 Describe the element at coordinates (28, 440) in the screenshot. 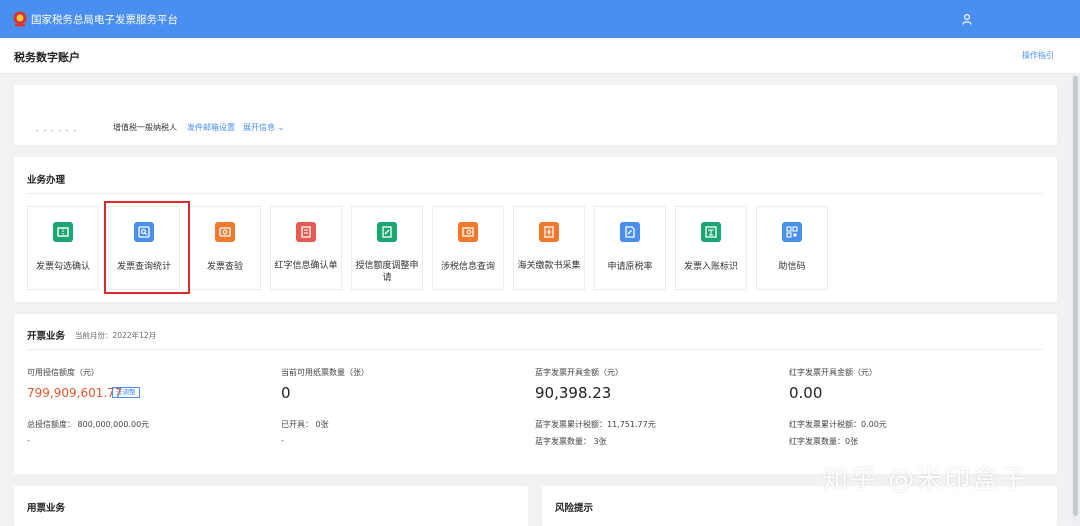

I see `credit-dash: -` at that location.